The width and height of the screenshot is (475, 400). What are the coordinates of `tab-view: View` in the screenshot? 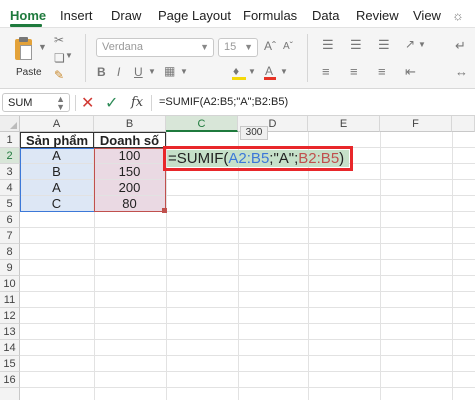 It's located at (427, 15).